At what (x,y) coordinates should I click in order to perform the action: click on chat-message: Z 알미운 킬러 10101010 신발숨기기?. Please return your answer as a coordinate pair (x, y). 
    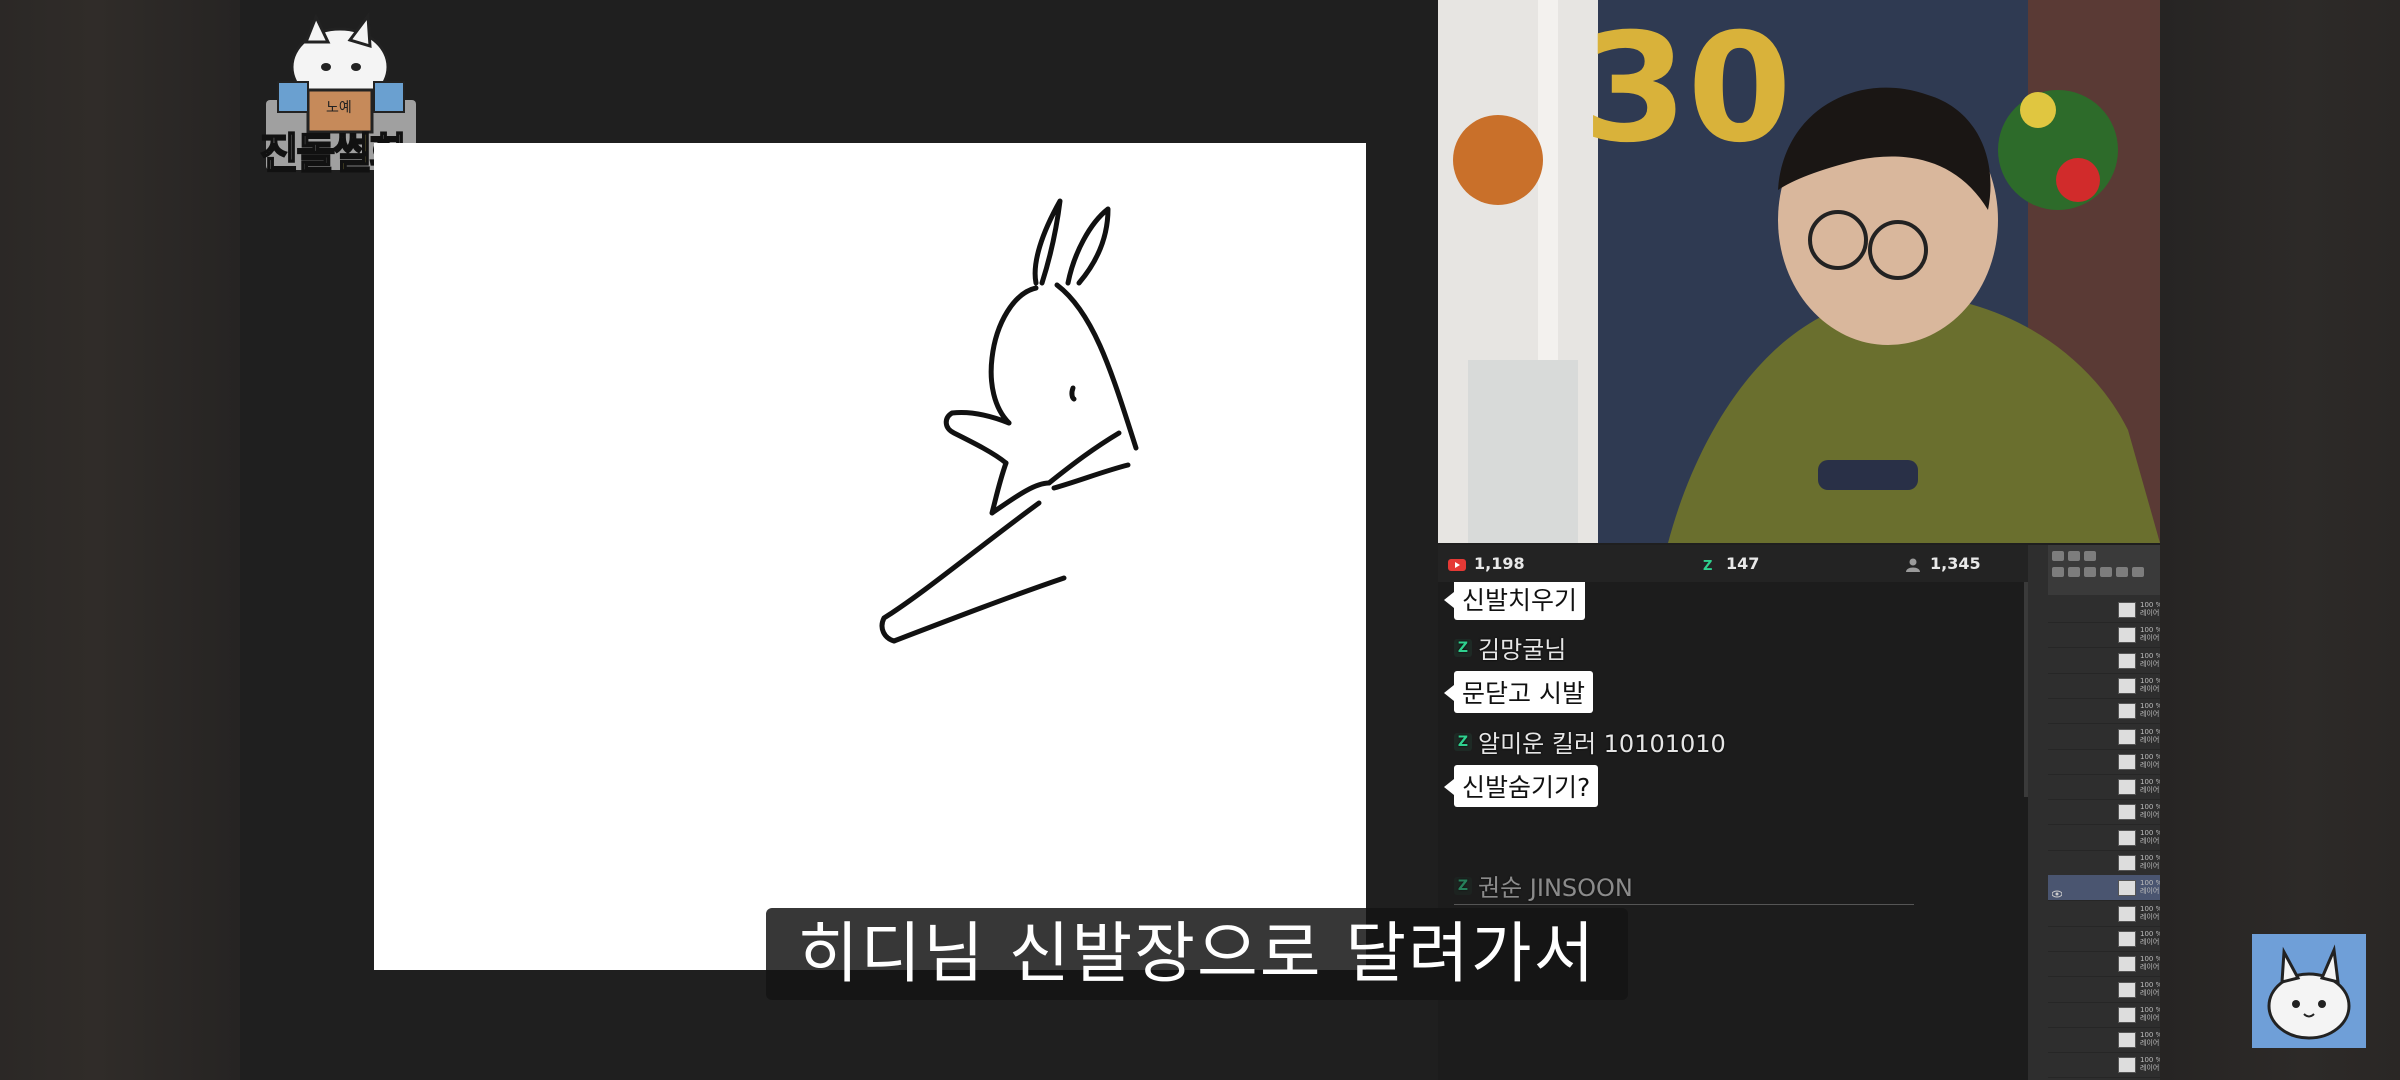
    Looking at the image, I should click on (1584, 765).